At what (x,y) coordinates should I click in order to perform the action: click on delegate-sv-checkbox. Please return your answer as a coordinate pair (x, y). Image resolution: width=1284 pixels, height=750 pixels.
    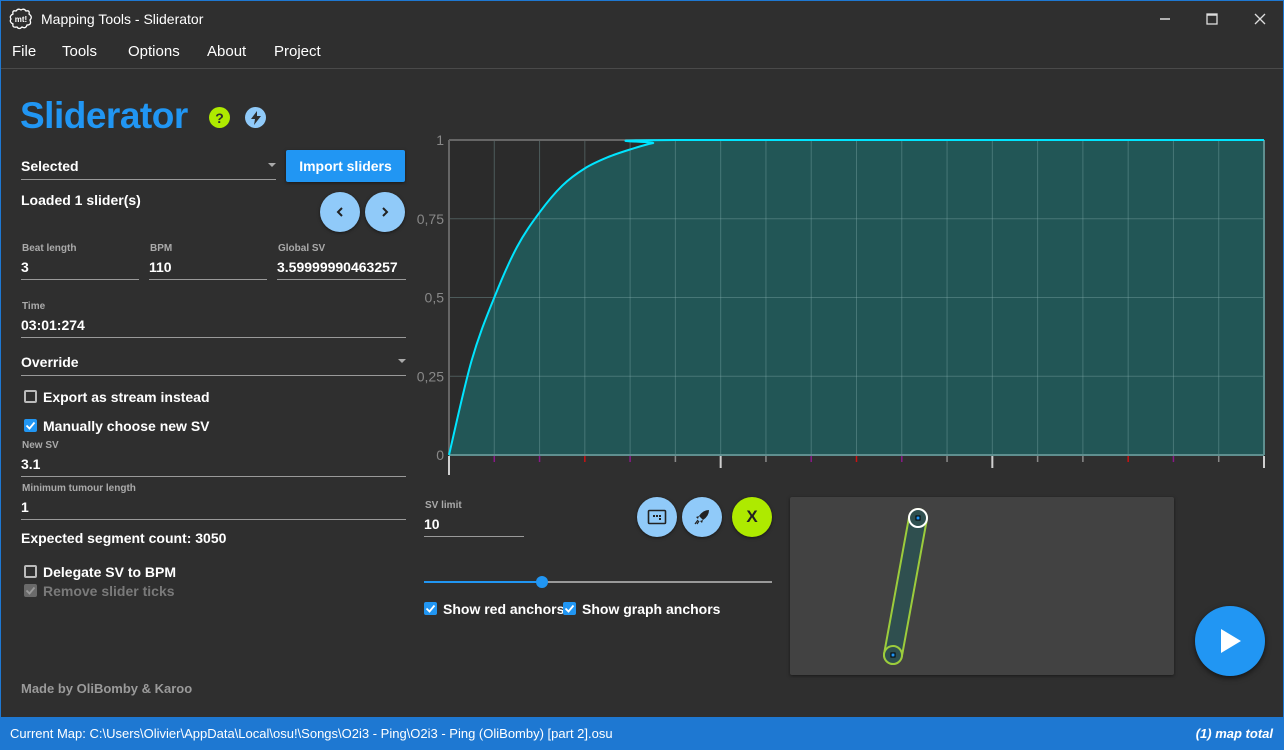
    Looking at the image, I should click on (30, 571).